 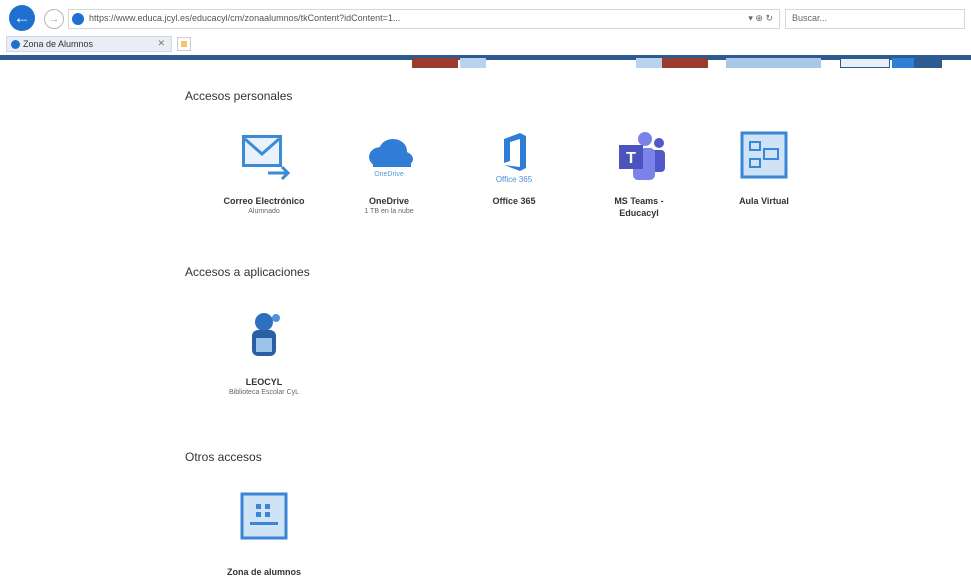 I want to click on office365-logo-text: Office 365, so click(x=514, y=179).